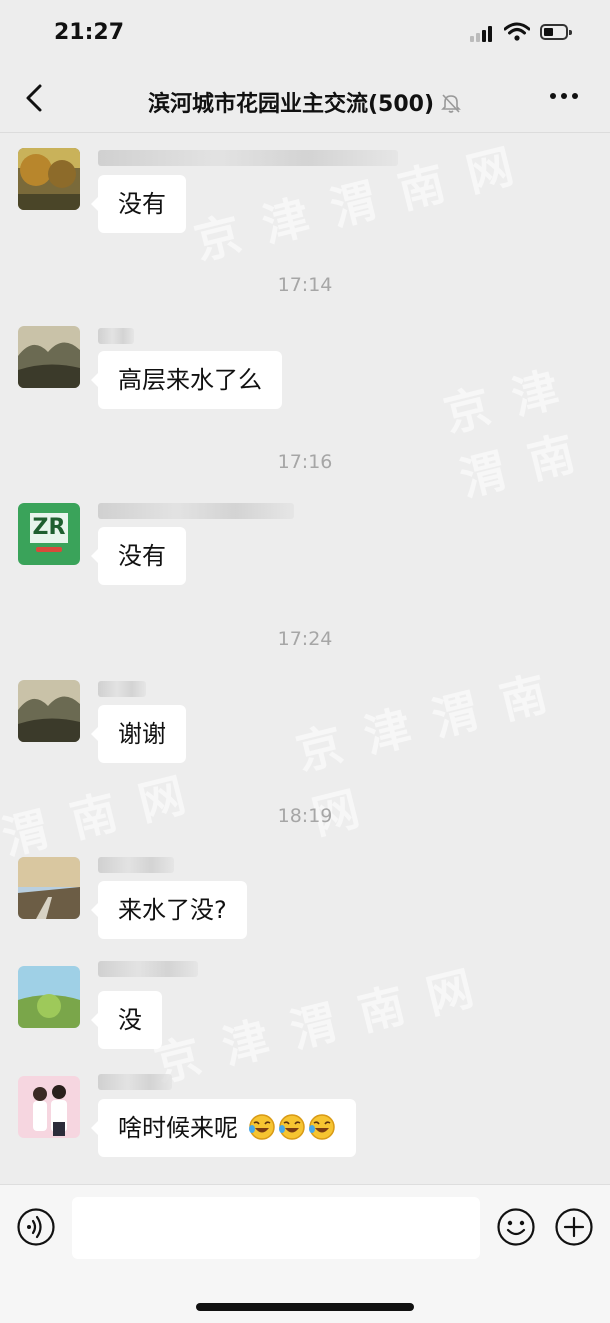 The height and width of the screenshot is (1323, 610). Describe the element at coordinates (49, 528) in the screenshot. I see `avatar-initials: ZR` at that location.